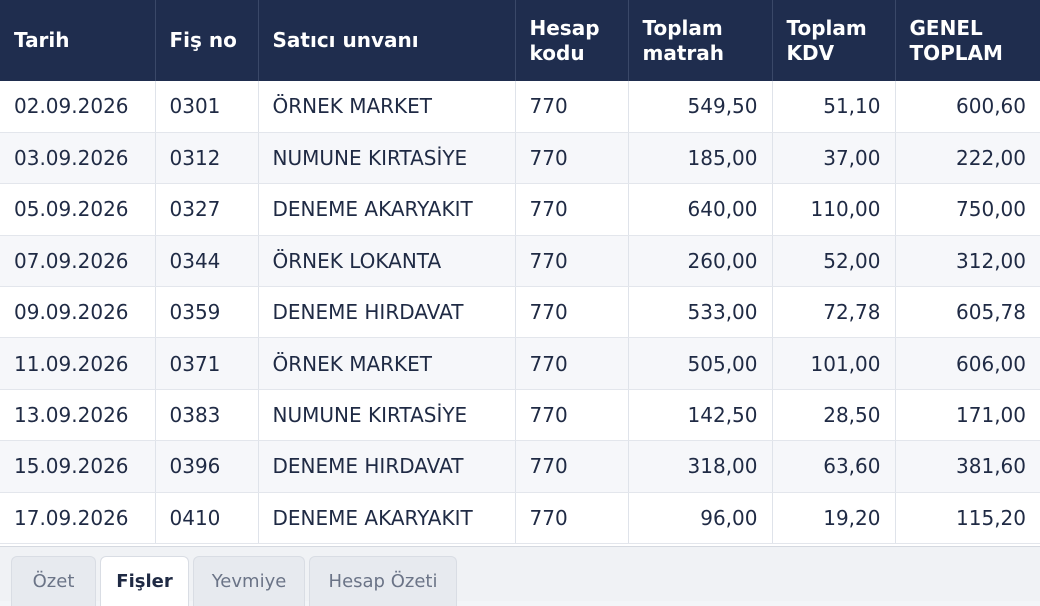  I want to click on cell-receipt-no: 0344, so click(207, 261).